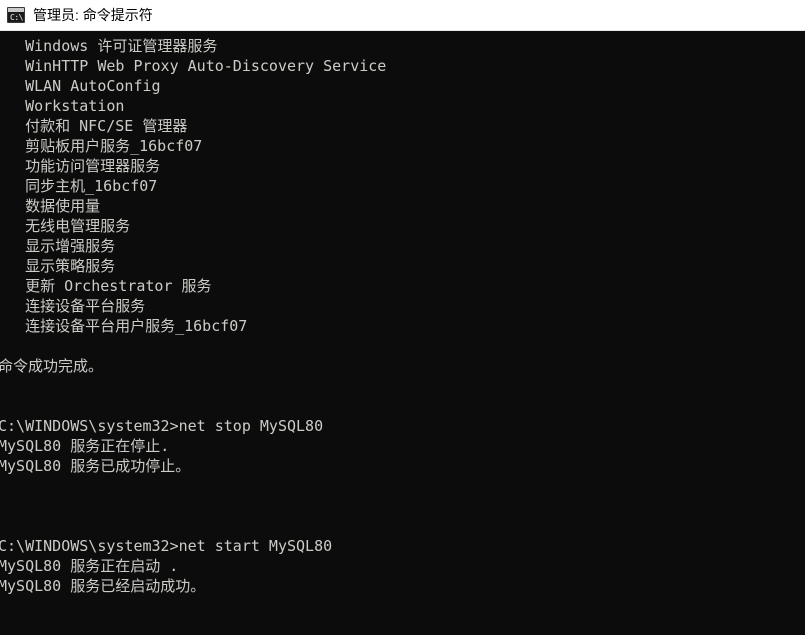 This screenshot has height=635, width=805. I want to click on console-line: 连接设备平台用户服务_16bcf07, so click(124, 326).